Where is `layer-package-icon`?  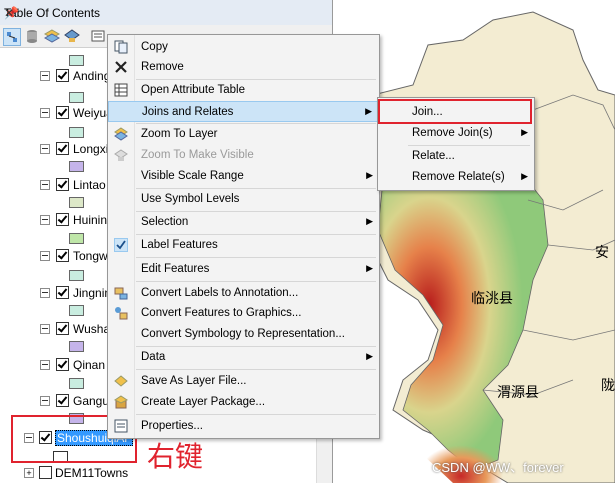
layer-package-icon is located at coordinates (121, 402).